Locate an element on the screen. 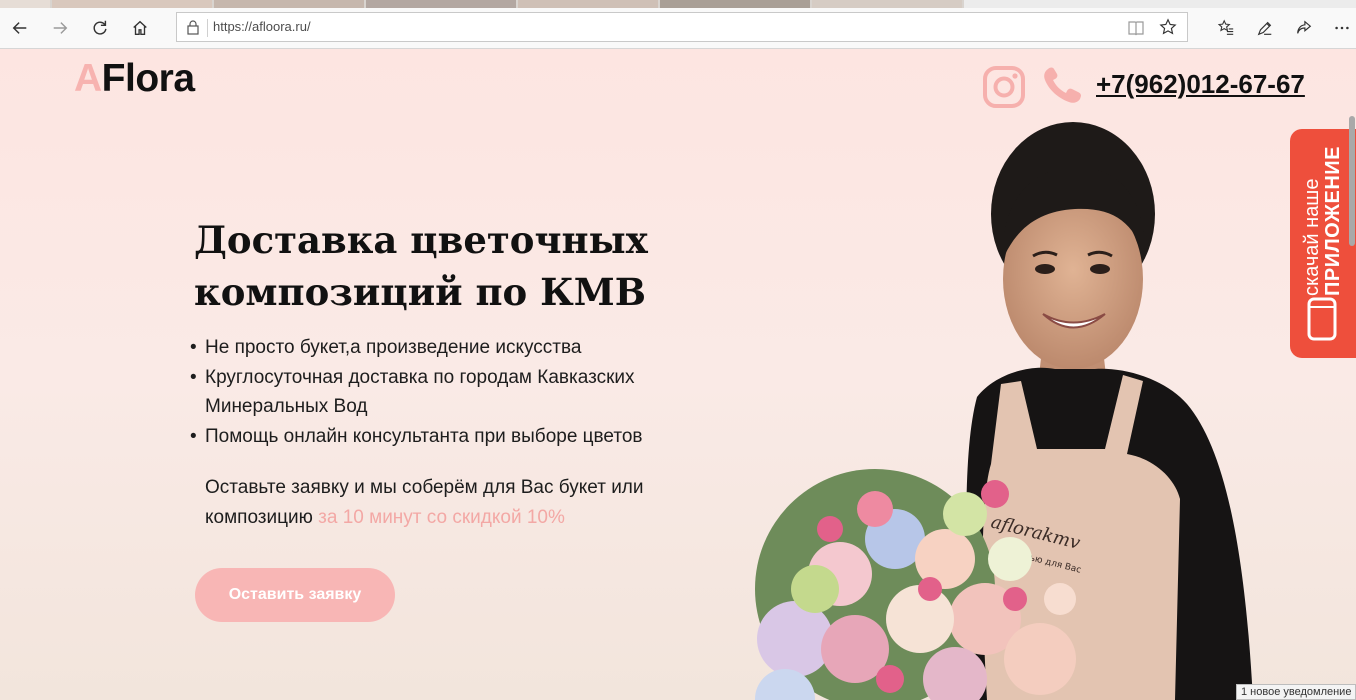 The width and height of the screenshot is (1356, 700). phone-icon is located at coordinates (1062, 85).